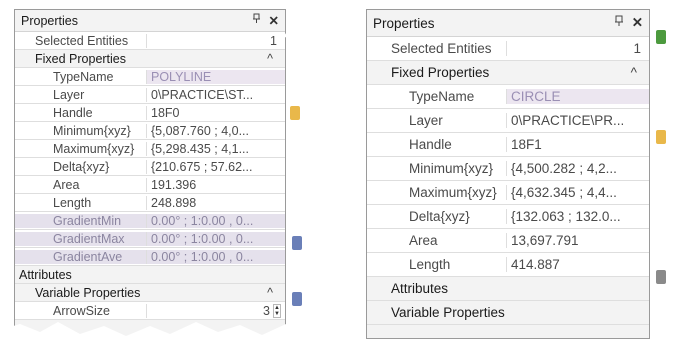 The width and height of the screenshot is (673, 343). Describe the element at coordinates (150, 113) in the screenshot. I see `property-row: Handle 18F0` at that location.